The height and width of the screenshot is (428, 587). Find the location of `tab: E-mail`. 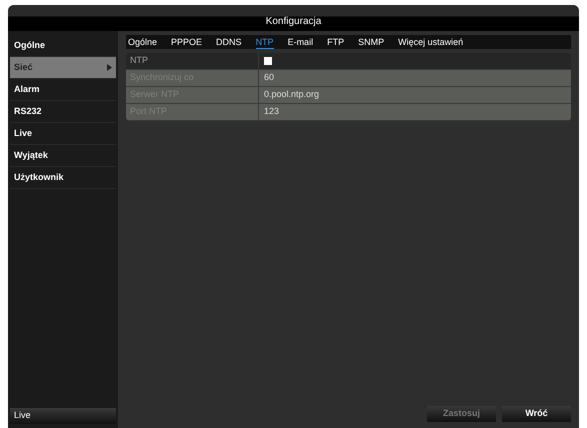

tab: E-mail is located at coordinates (301, 42).